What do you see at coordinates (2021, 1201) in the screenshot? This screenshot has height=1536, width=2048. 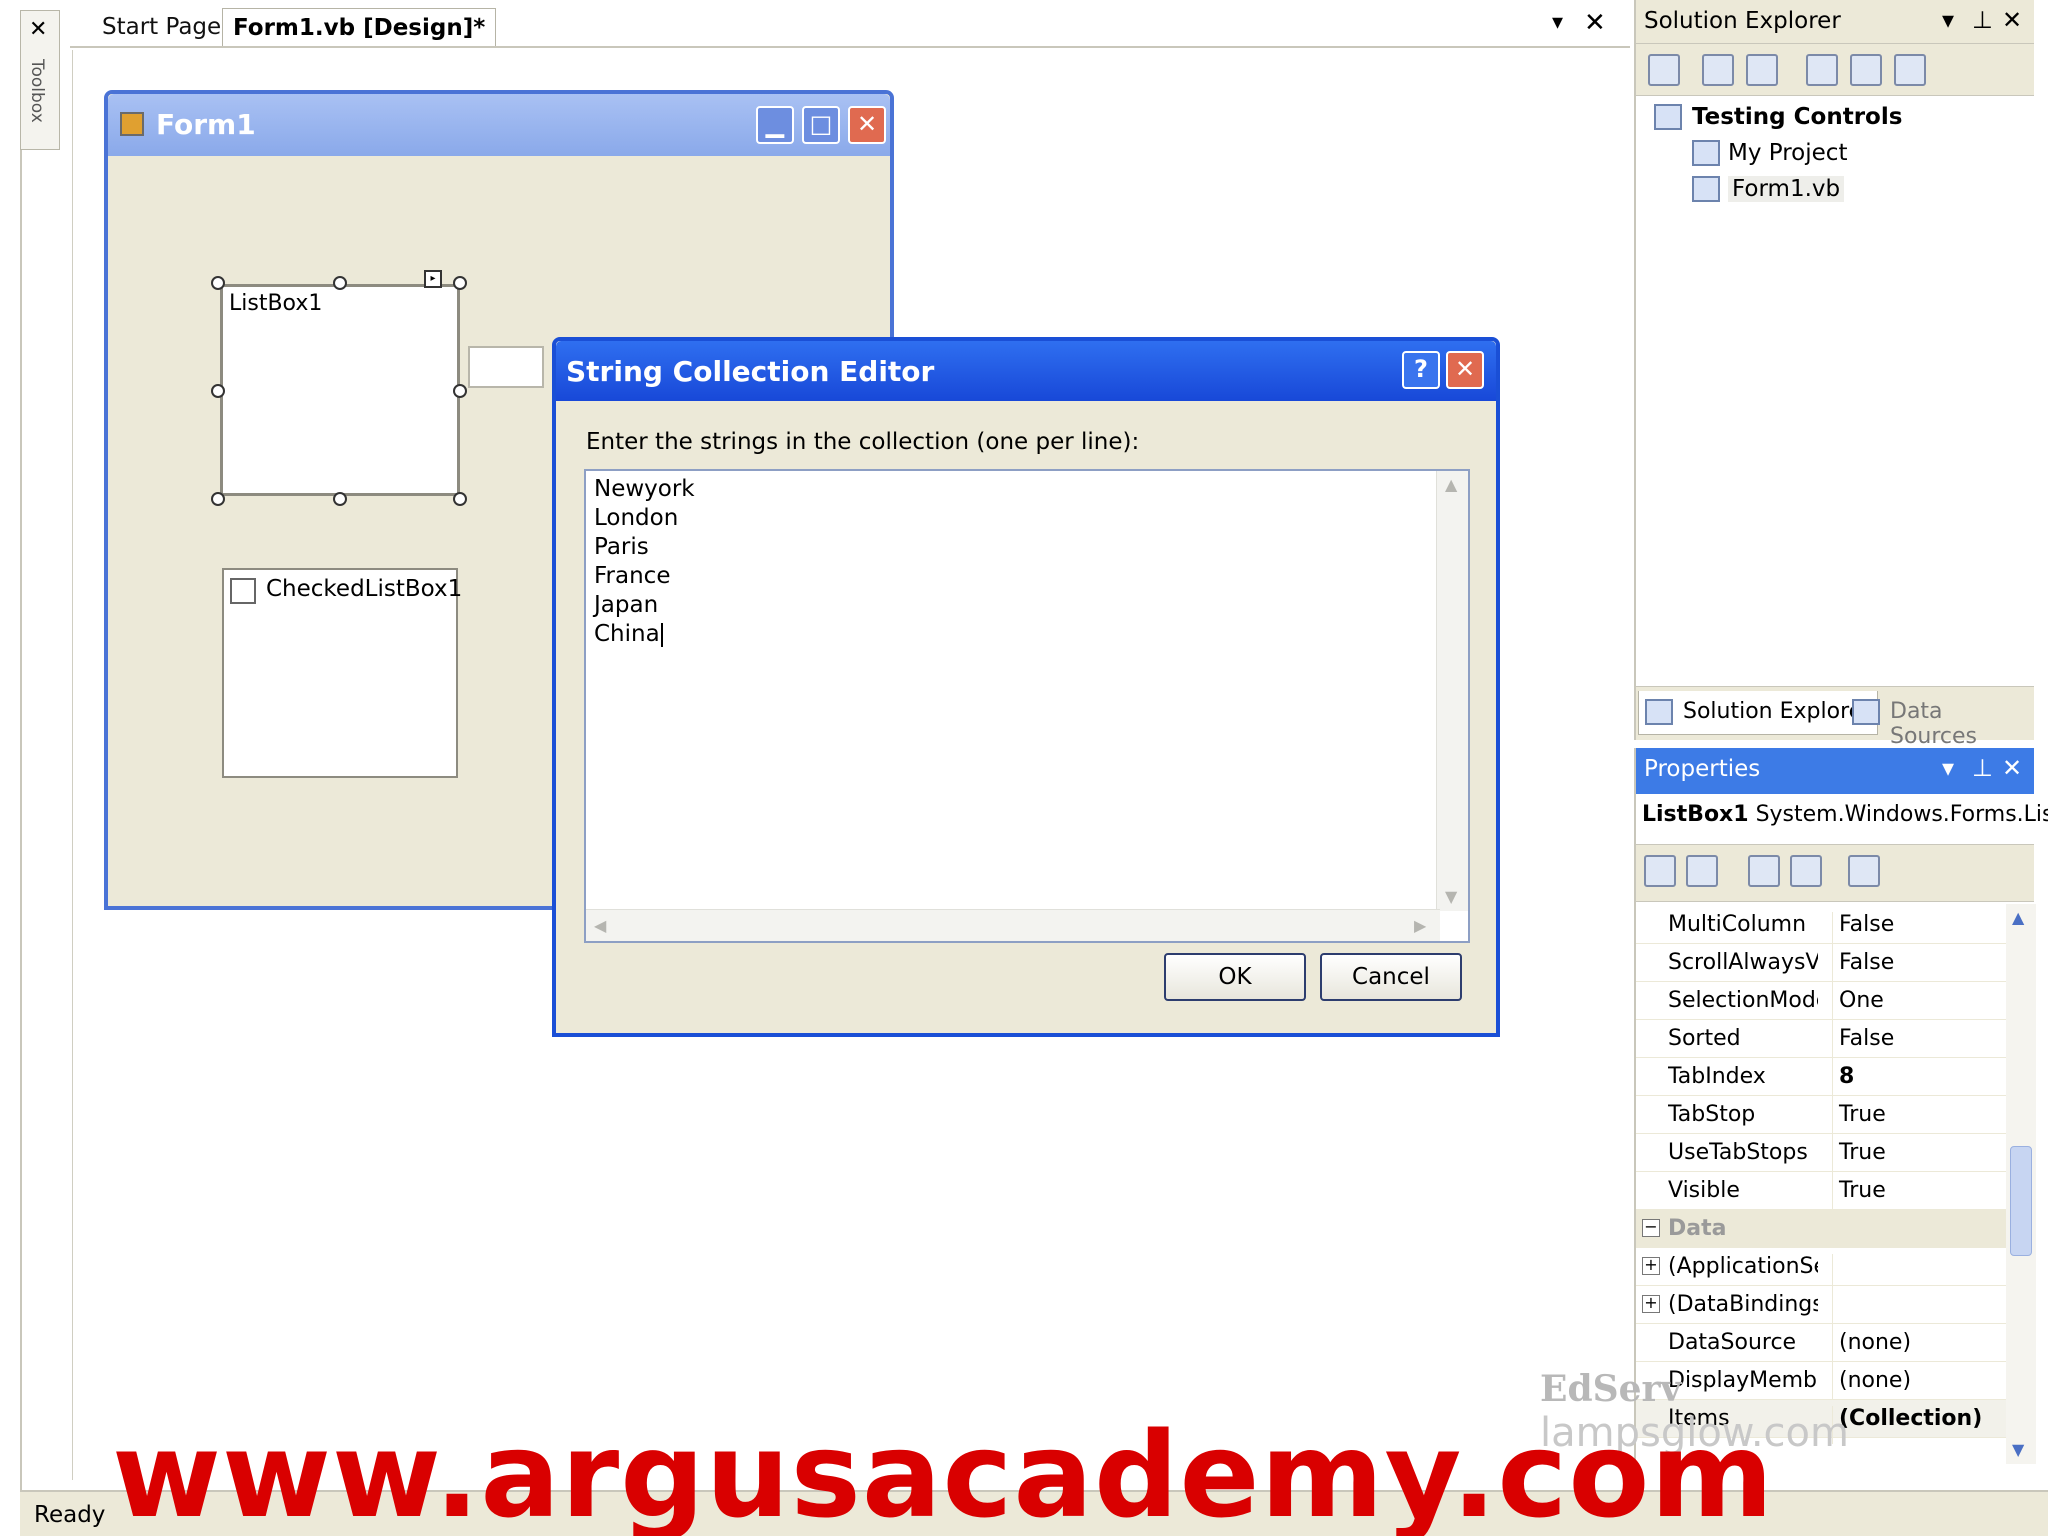 I see `scrollbar-thumb` at bounding box center [2021, 1201].